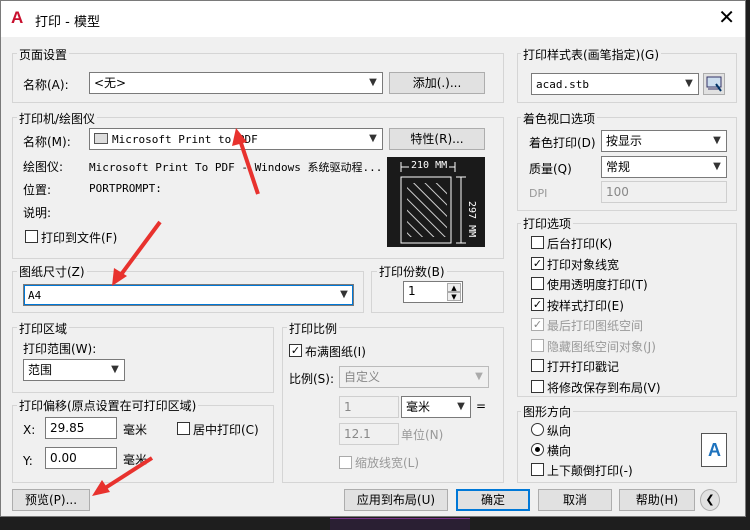 The width and height of the screenshot is (750, 530). I want to click on plot-options-label: 打印选项, so click(547, 223).